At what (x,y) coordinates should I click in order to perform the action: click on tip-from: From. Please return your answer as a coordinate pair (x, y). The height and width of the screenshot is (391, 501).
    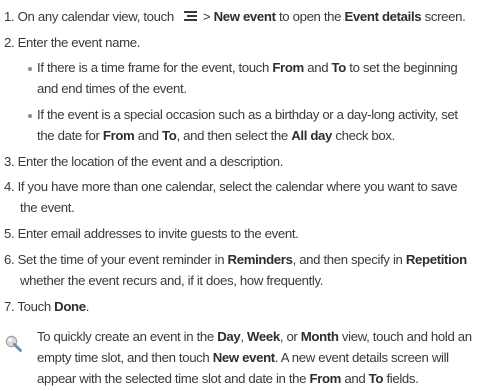
    Looking at the image, I should click on (325, 378).